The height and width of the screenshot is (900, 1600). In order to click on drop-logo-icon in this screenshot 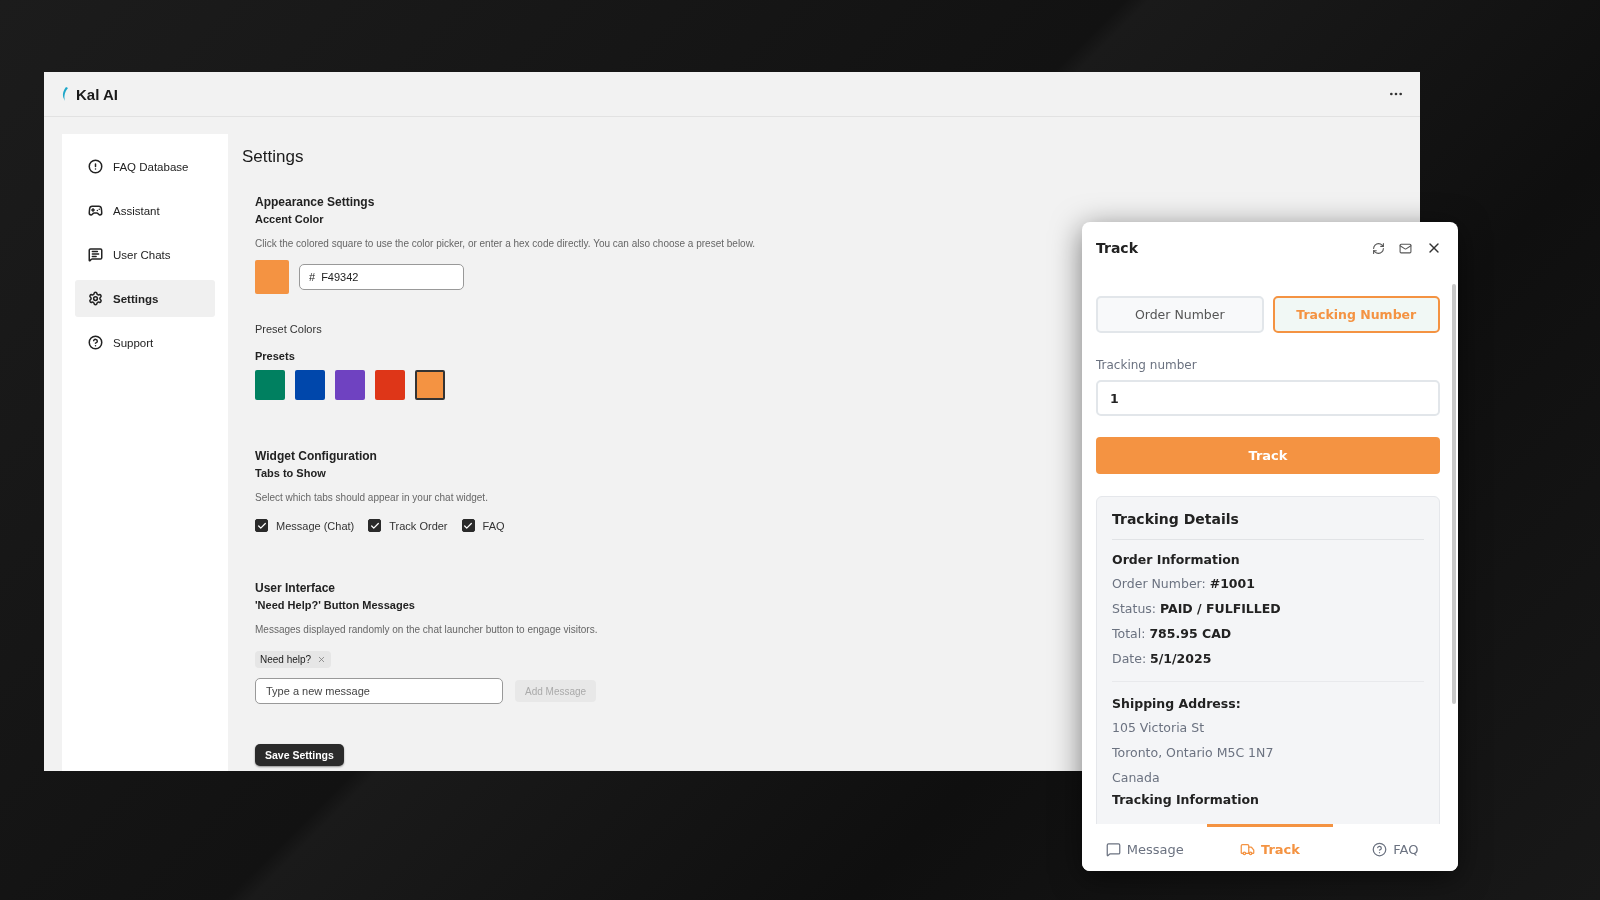, I will do `click(65, 94)`.